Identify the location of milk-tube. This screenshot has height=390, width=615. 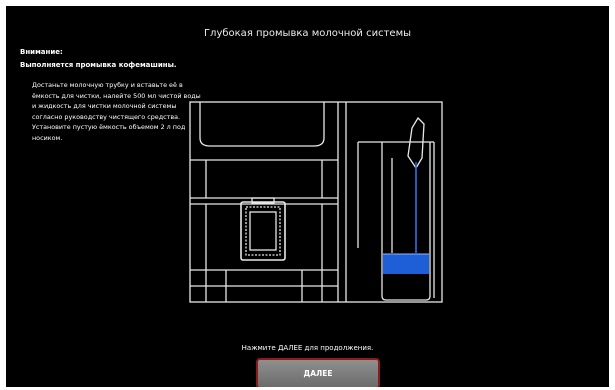
(416, 143).